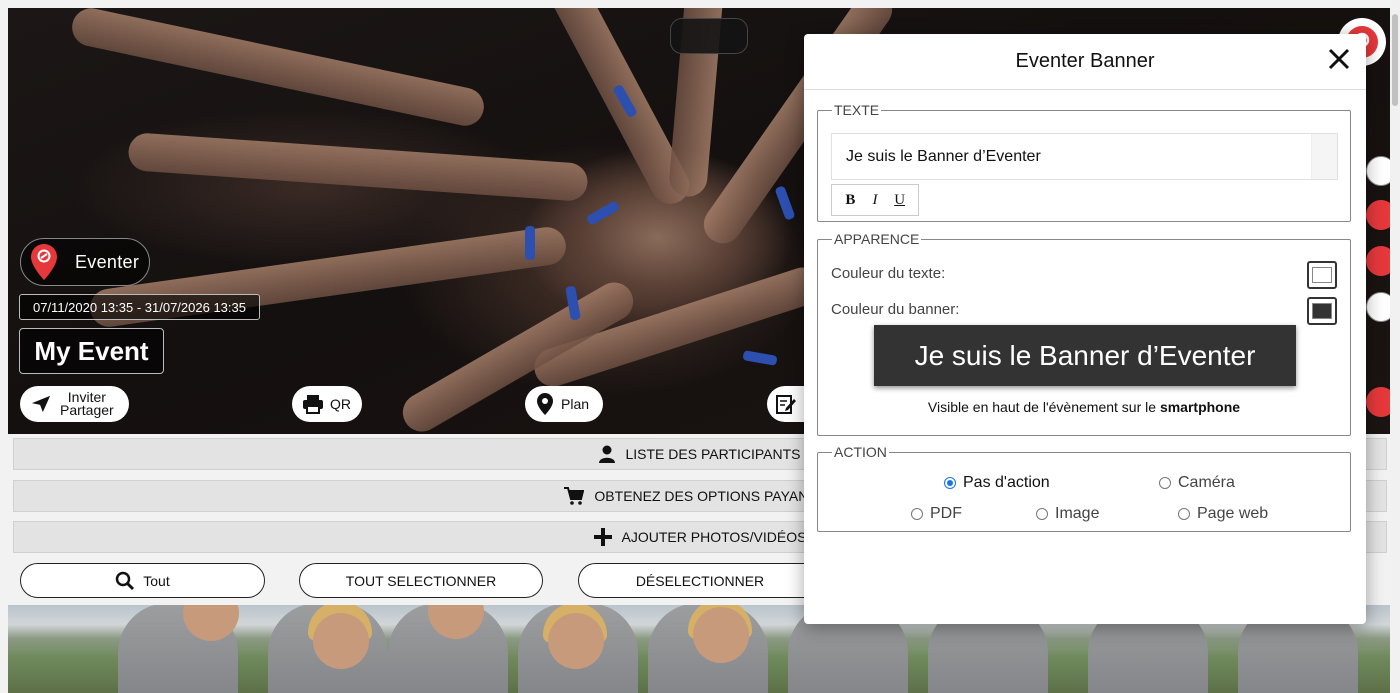 The image size is (1400, 693). I want to click on text-section: TEXTE Je suis le Banner d’Eventer B I U, so click(1084, 162).